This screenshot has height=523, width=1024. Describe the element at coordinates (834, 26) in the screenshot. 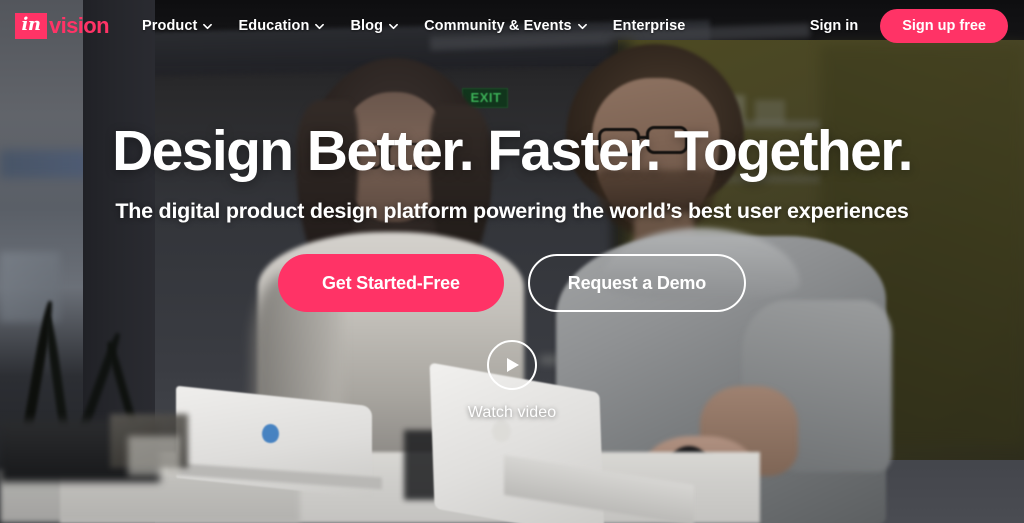

I see `sign-in-link: Sign in` at that location.